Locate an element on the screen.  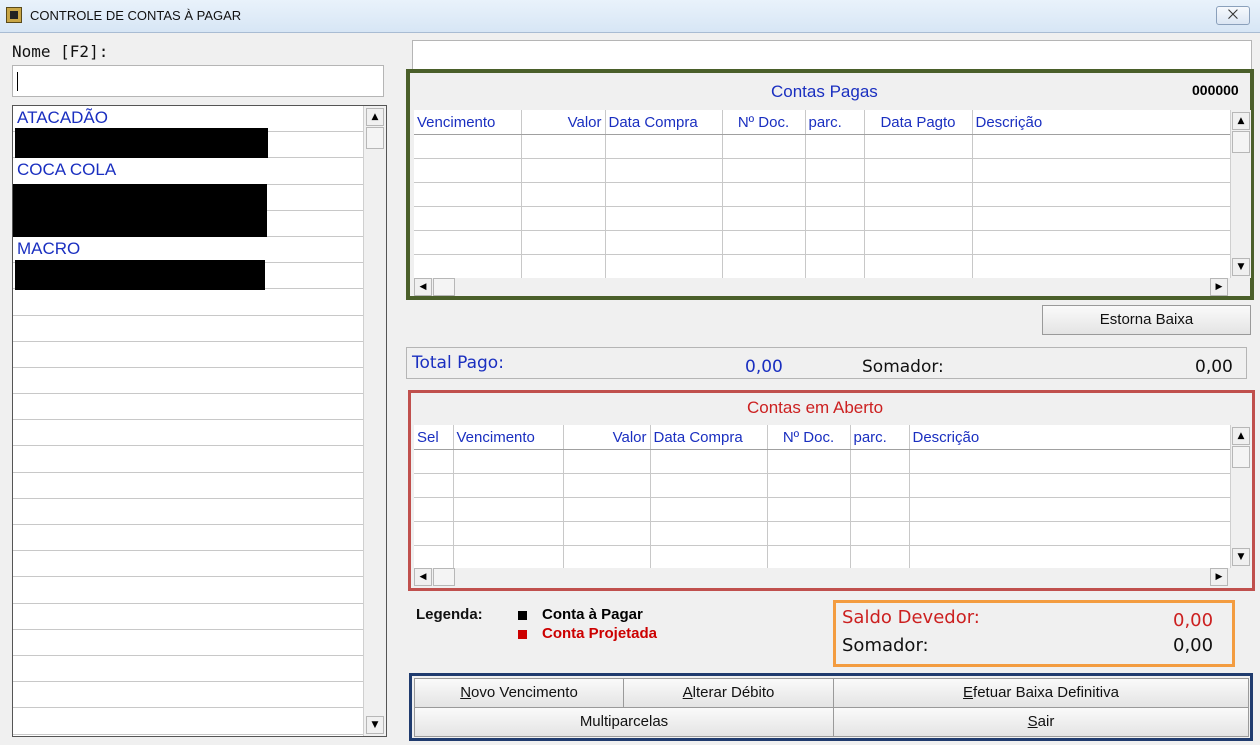
multiparcelas-button: Multiparcelas is located at coordinates (624, 722).